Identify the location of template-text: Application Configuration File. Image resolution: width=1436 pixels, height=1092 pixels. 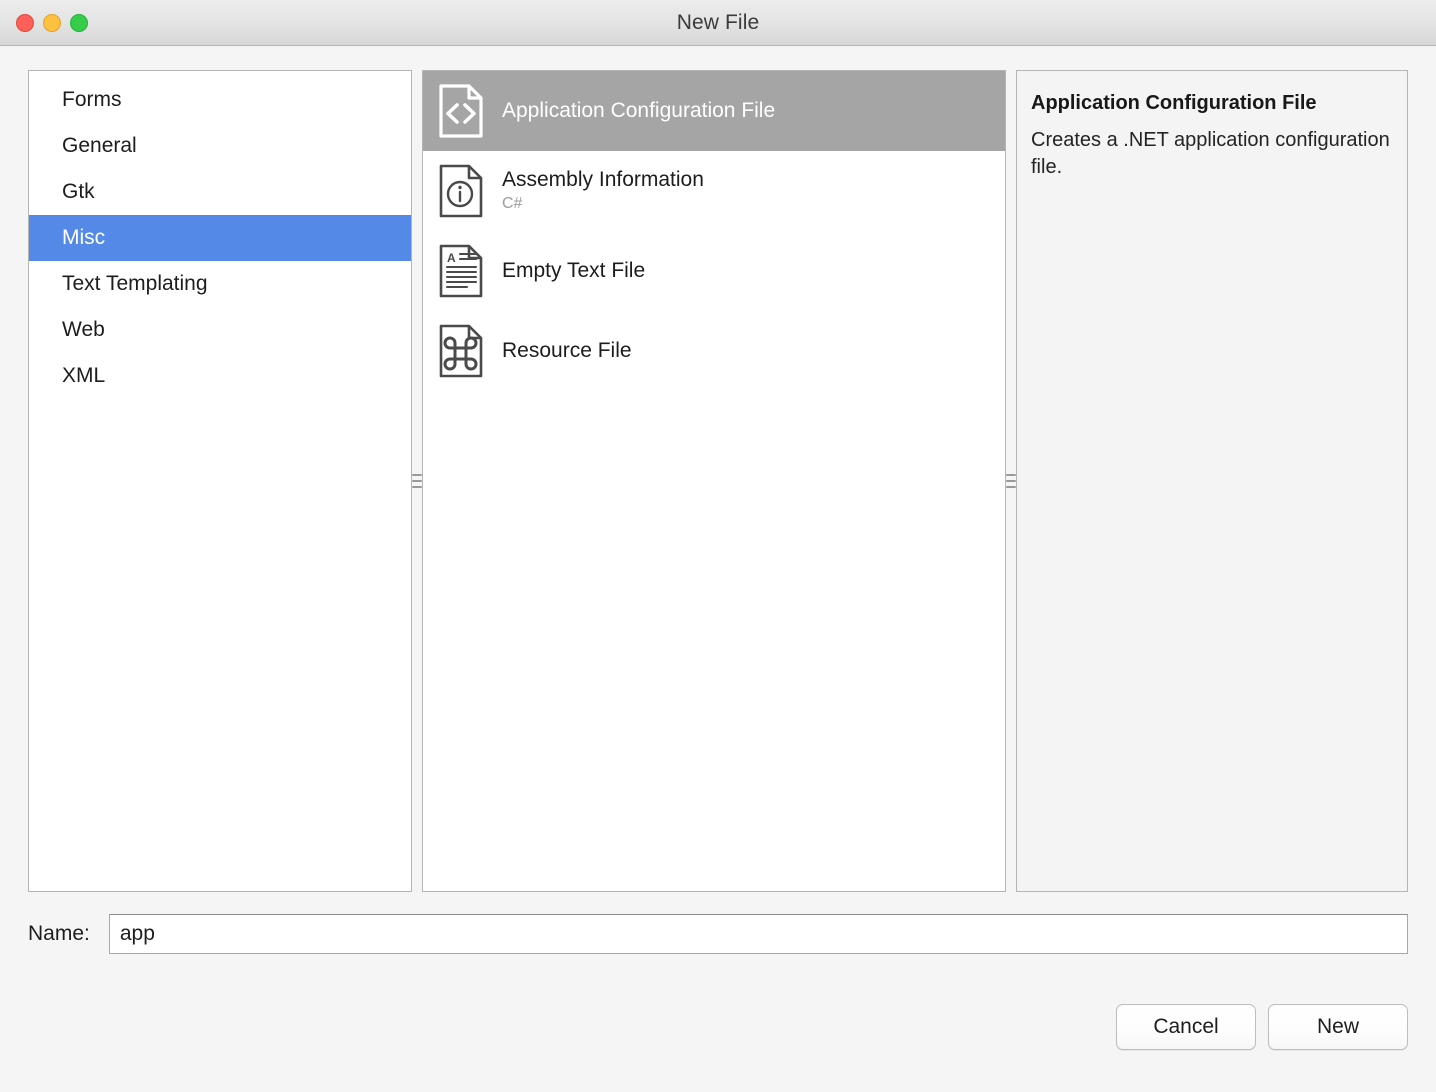
(638, 111).